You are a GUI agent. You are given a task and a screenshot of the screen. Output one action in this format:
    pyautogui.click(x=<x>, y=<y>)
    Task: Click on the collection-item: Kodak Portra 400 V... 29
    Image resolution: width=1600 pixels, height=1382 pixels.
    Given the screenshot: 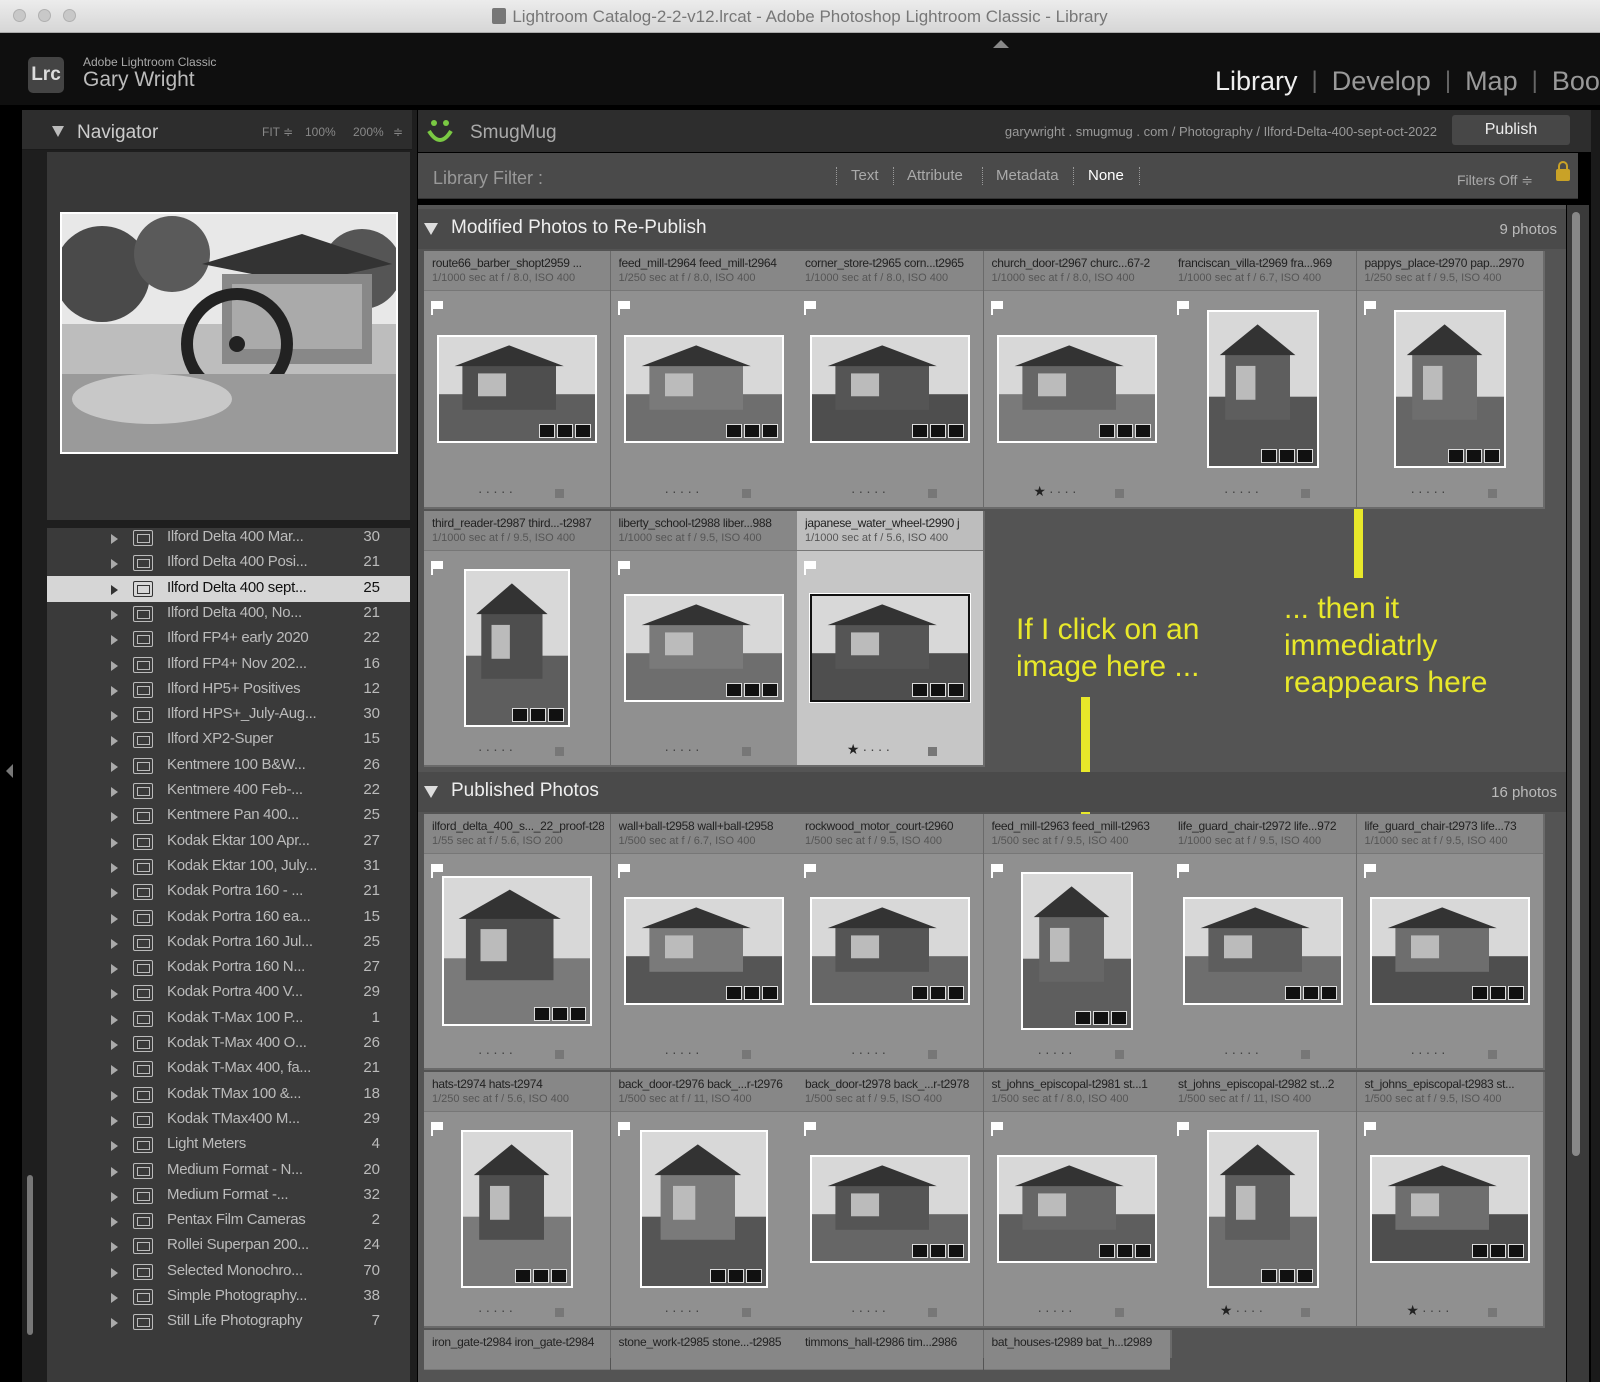 What is the action you would take?
    pyautogui.click(x=228, y=993)
    